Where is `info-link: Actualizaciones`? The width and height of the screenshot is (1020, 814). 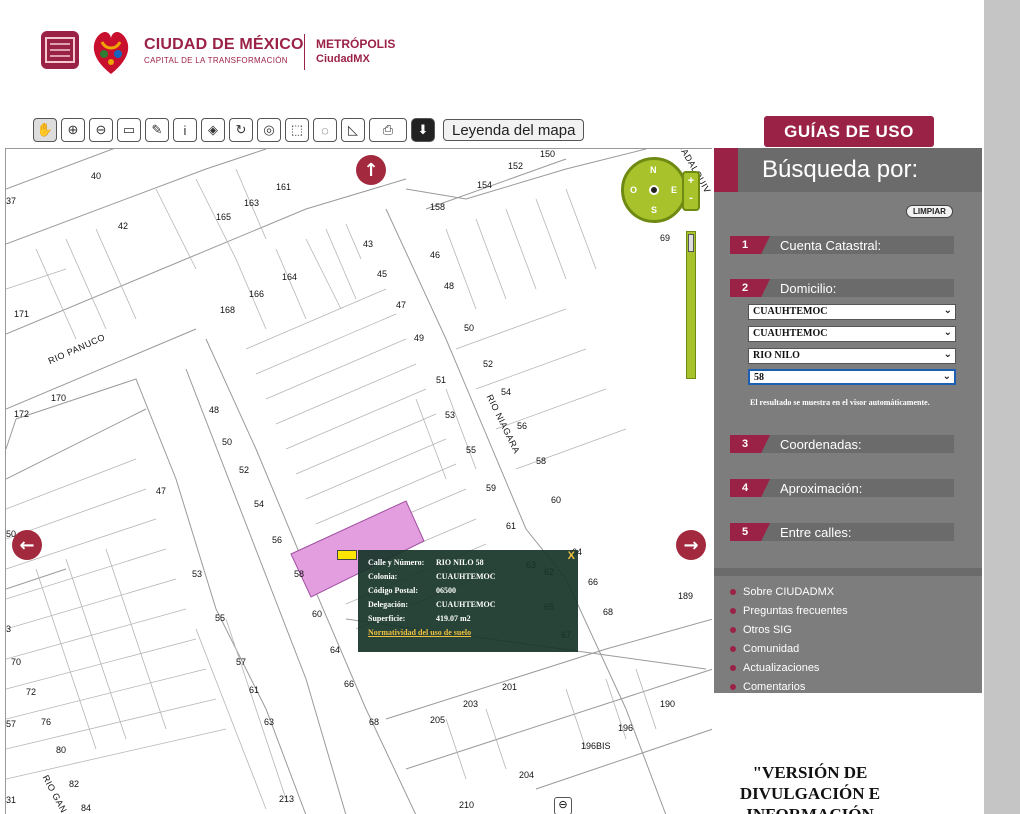
info-link: Actualizaciones is located at coordinates (789, 667).